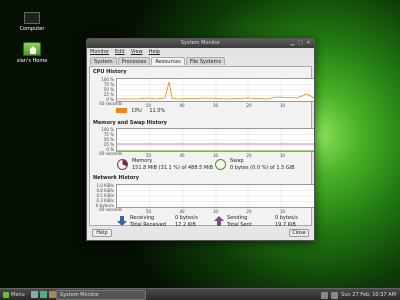  What do you see at coordinates (215, 105) in the screenshot?
I see `cpu-time-tick: 30` at bounding box center [215, 105].